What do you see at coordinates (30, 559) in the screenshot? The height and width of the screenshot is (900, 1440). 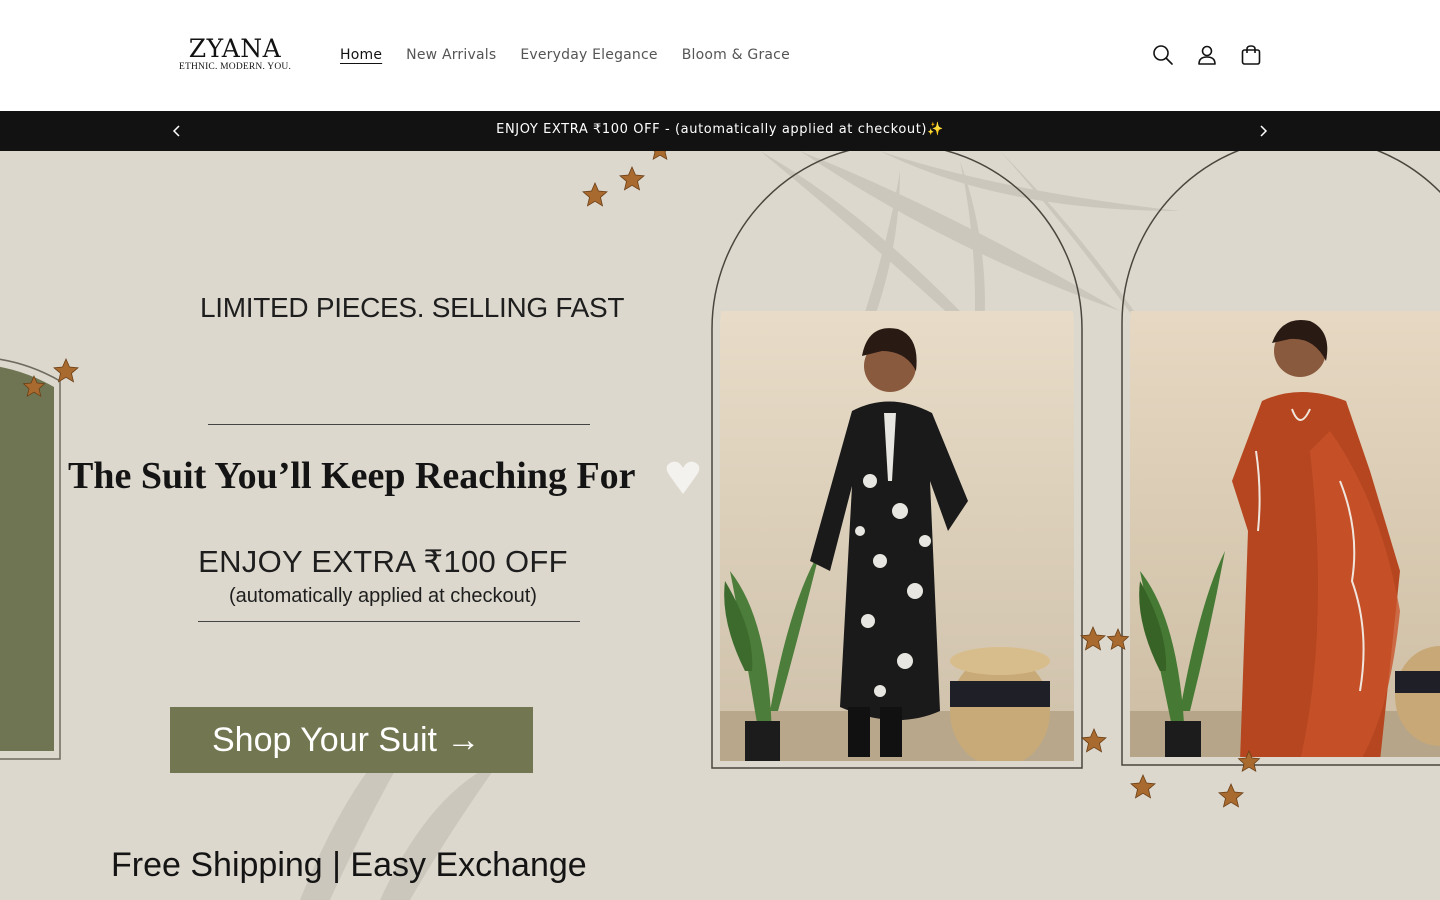 I see `left-arch` at bounding box center [30, 559].